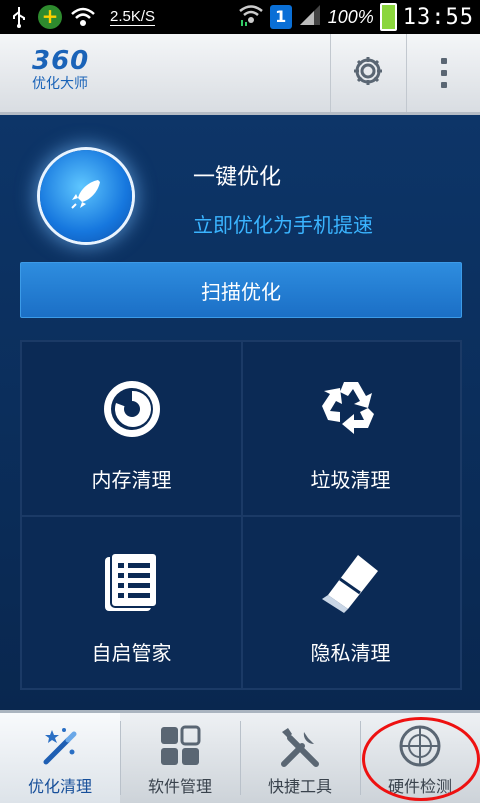  What do you see at coordinates (131, 480) in the screenshot?
I see `tile-label: 内存清理` at bounding box center [131, 480].